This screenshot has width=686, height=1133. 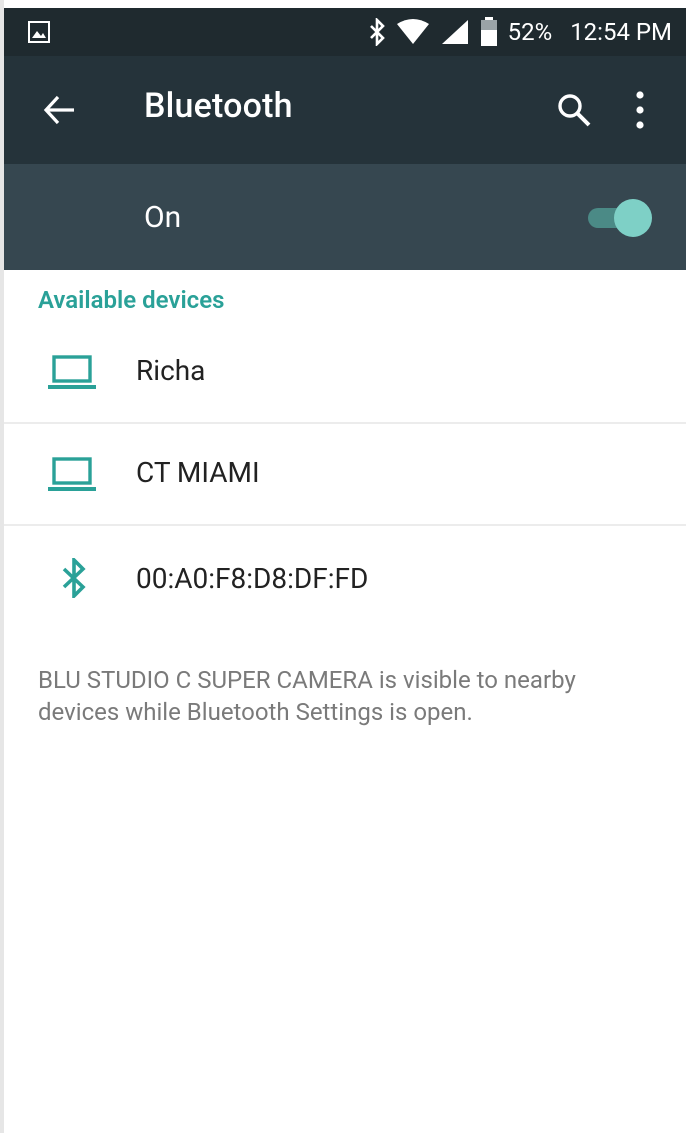 I want to click on switch-thumb, so click(x=633, y=218).